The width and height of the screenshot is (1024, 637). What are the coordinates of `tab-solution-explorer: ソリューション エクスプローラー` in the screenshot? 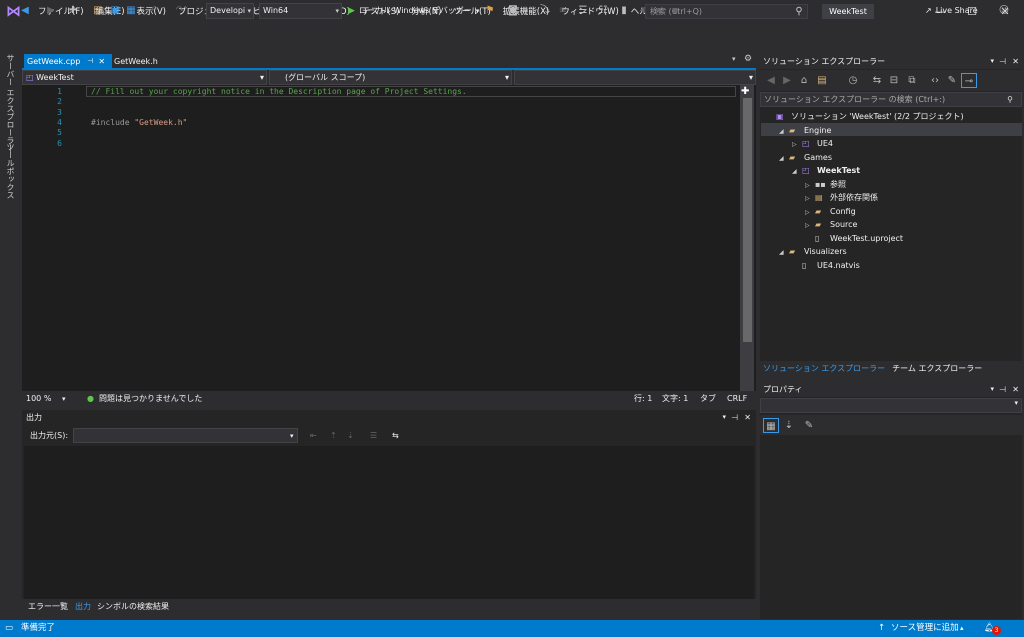 It's located at (824, 368).